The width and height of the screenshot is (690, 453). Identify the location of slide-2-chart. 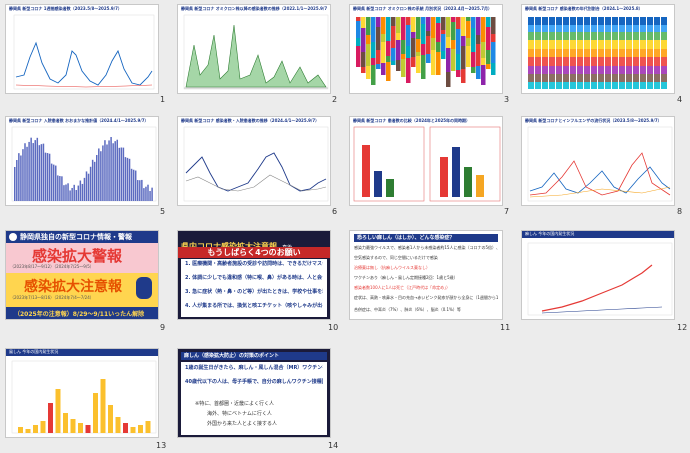
(256, 52).